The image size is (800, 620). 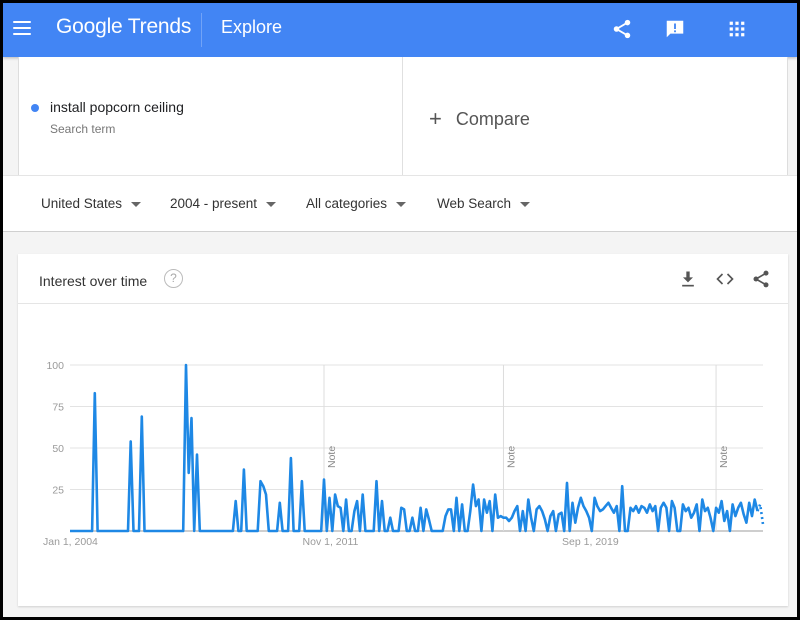 I want to click on plus-icon: +, so click(x=435, y=118).